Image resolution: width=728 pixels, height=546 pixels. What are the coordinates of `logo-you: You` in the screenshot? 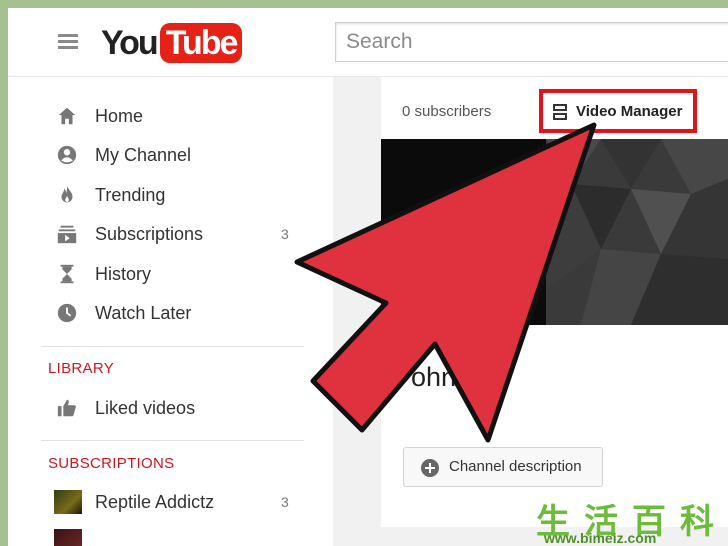 It's located at (130, 42).